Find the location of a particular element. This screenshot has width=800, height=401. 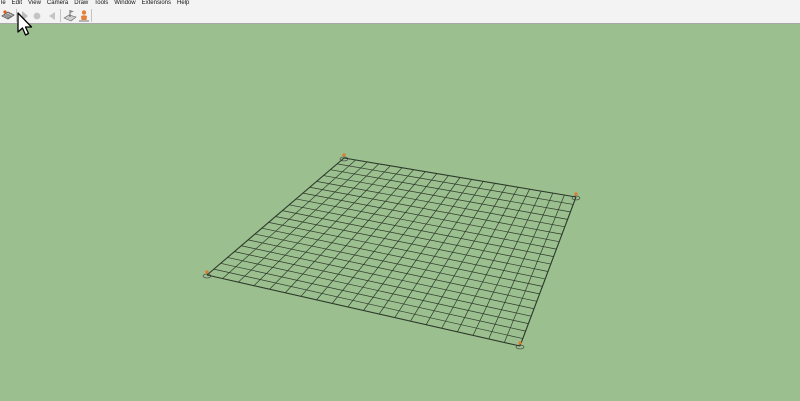

stop-record-button is located at coordinates (36, 15).